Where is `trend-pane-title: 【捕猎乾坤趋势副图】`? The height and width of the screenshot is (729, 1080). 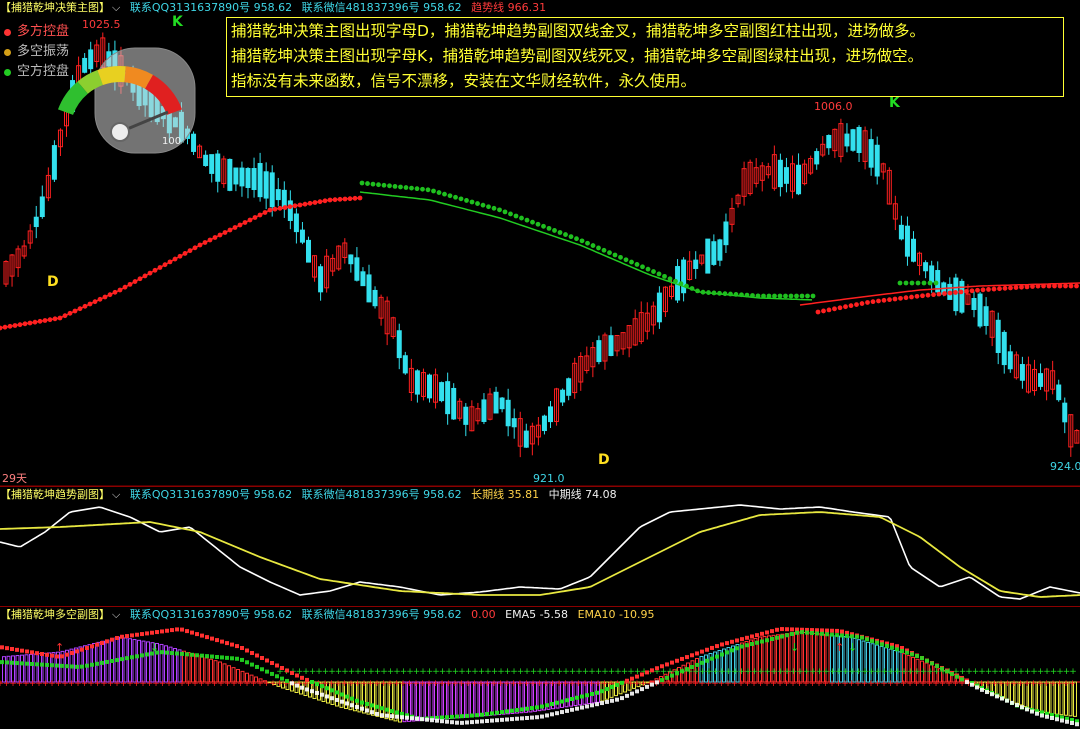 trend-pane-title: 【捕猎乾坤趋势副图】 is located at coordinates (55, 494).